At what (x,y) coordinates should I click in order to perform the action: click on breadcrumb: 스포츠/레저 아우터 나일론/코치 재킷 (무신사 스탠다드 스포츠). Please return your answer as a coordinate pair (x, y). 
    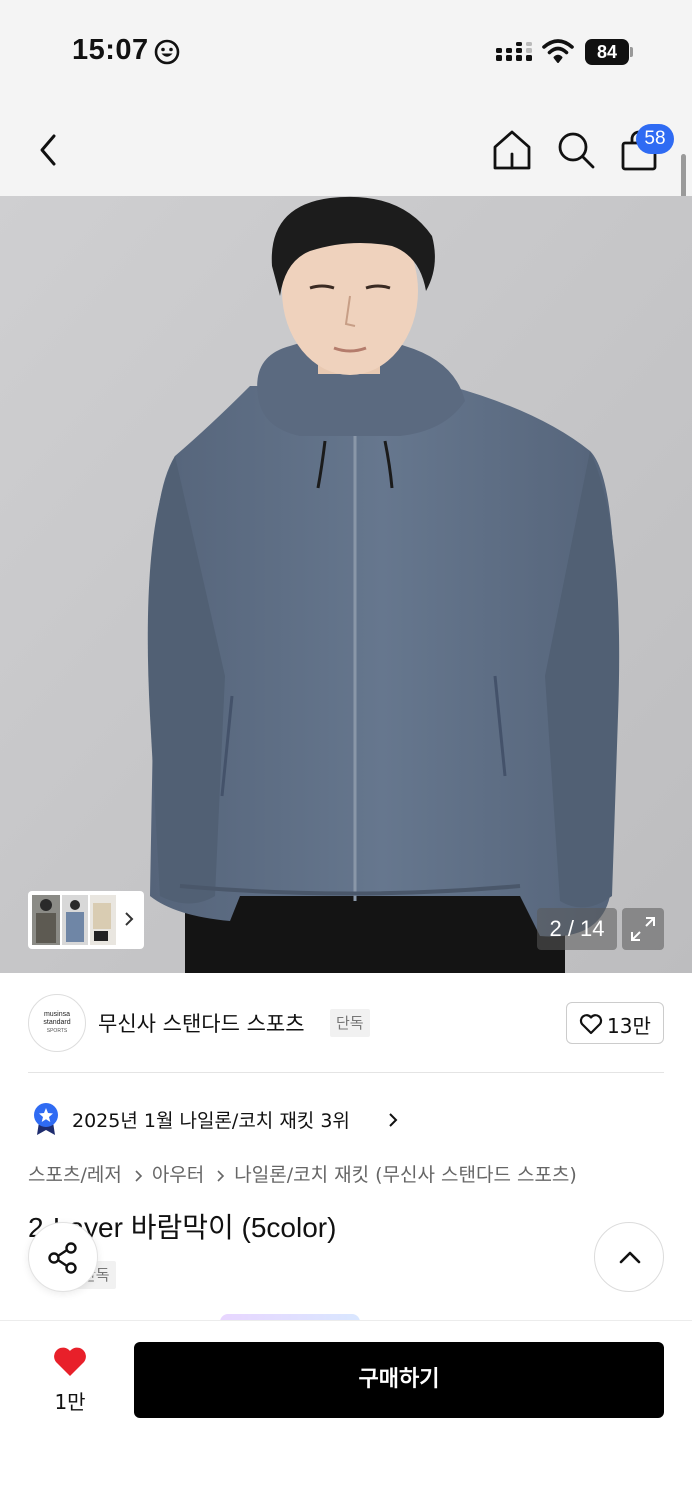
    Looking at the image, I should click on (302, 1173).